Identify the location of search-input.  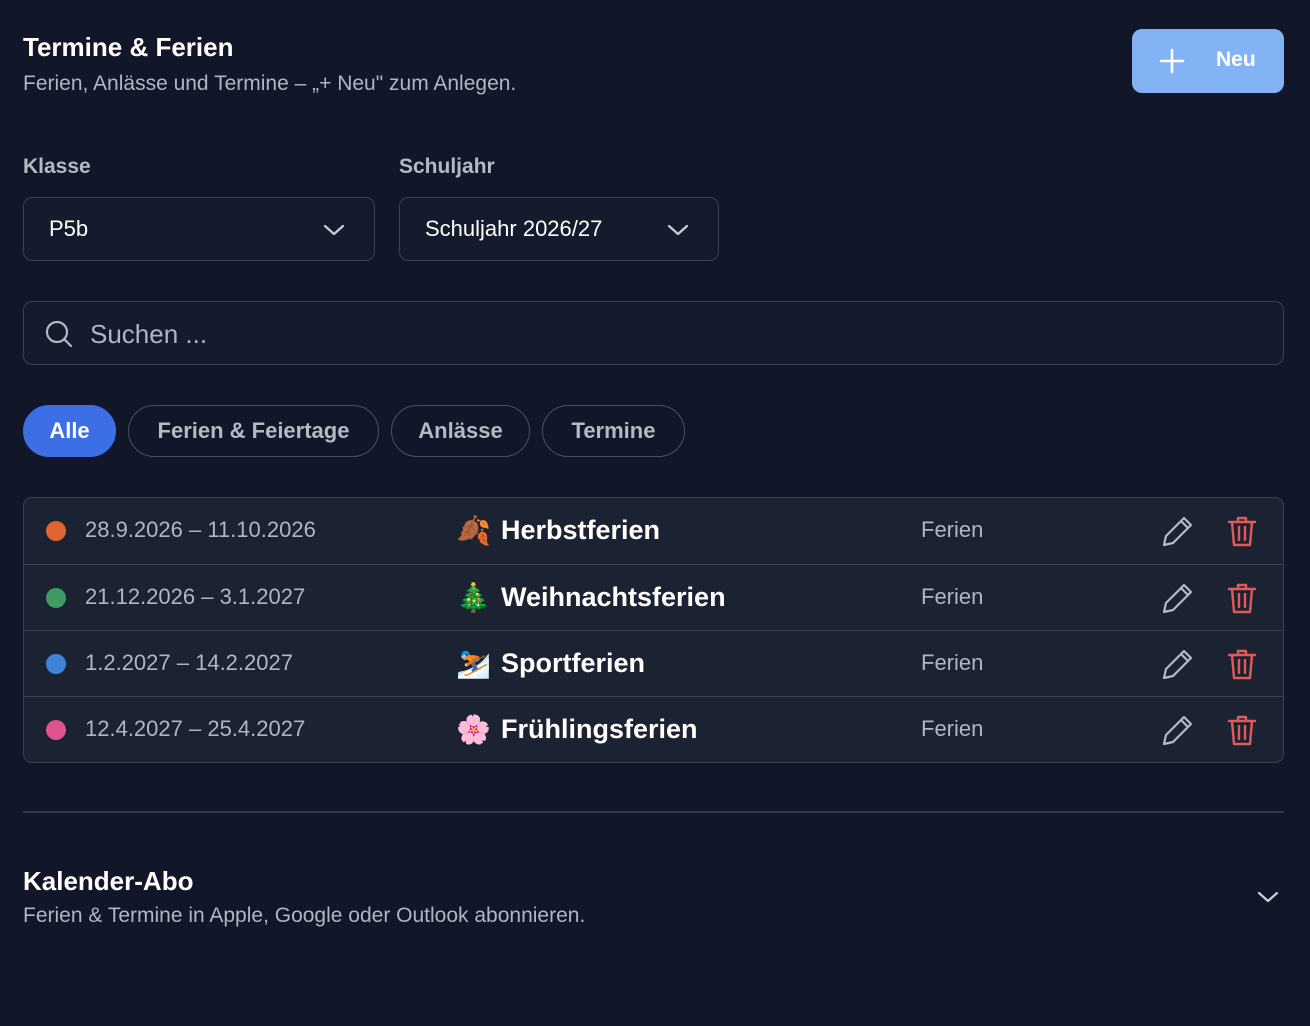
(675, 334).